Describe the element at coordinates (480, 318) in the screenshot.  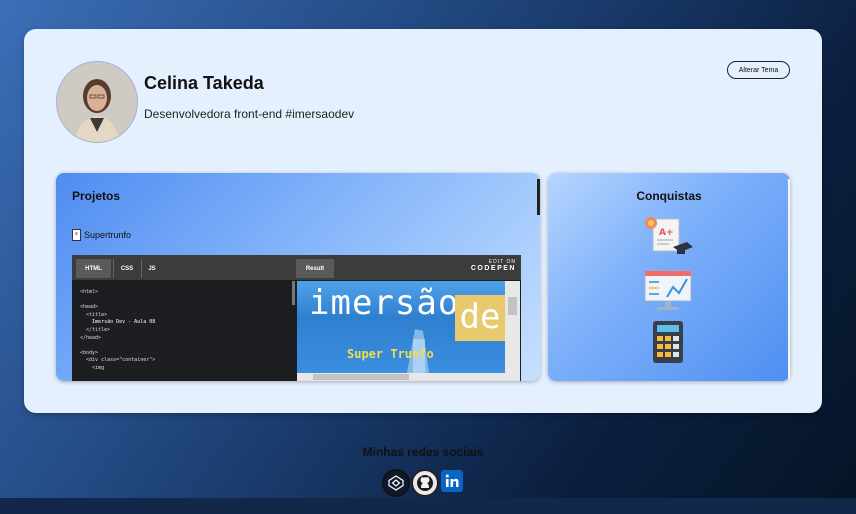
I see `result-banner-box: de` at that location.